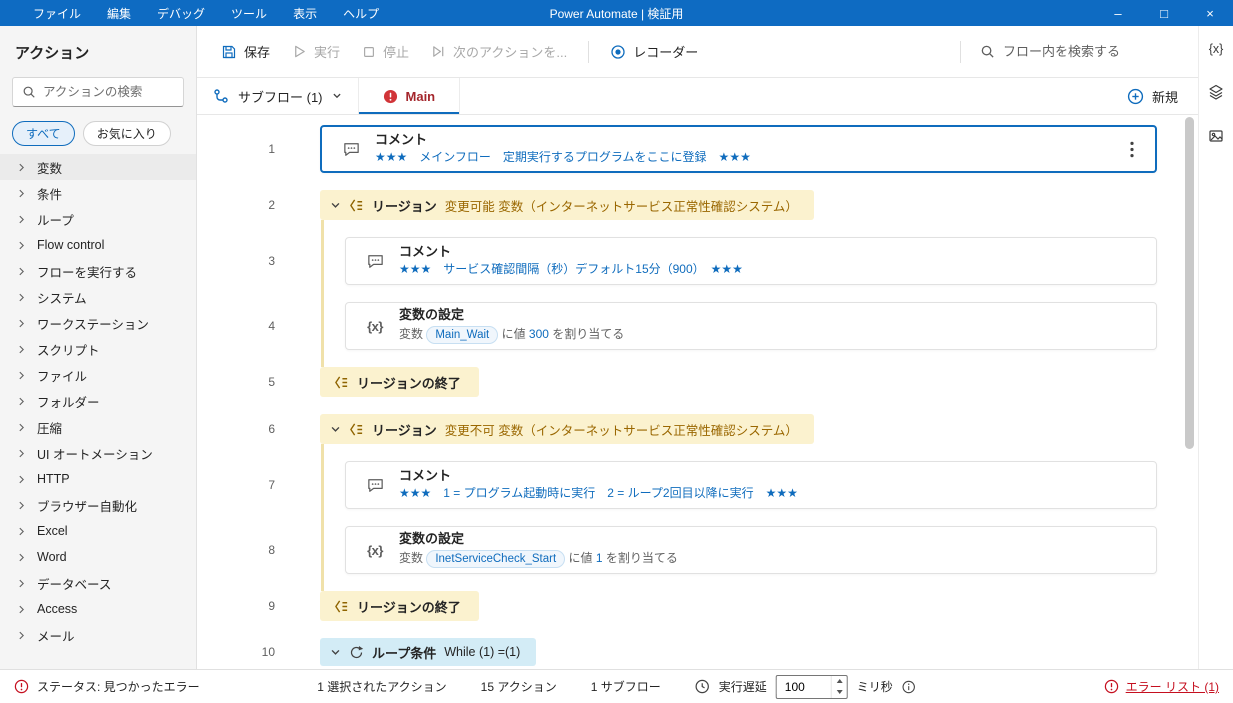 Image resolution: width=1233 pixels, height=703 pixels. Describe the element at coordinates (108, 92) in the screenshot. I see `action-search-input` at that location.